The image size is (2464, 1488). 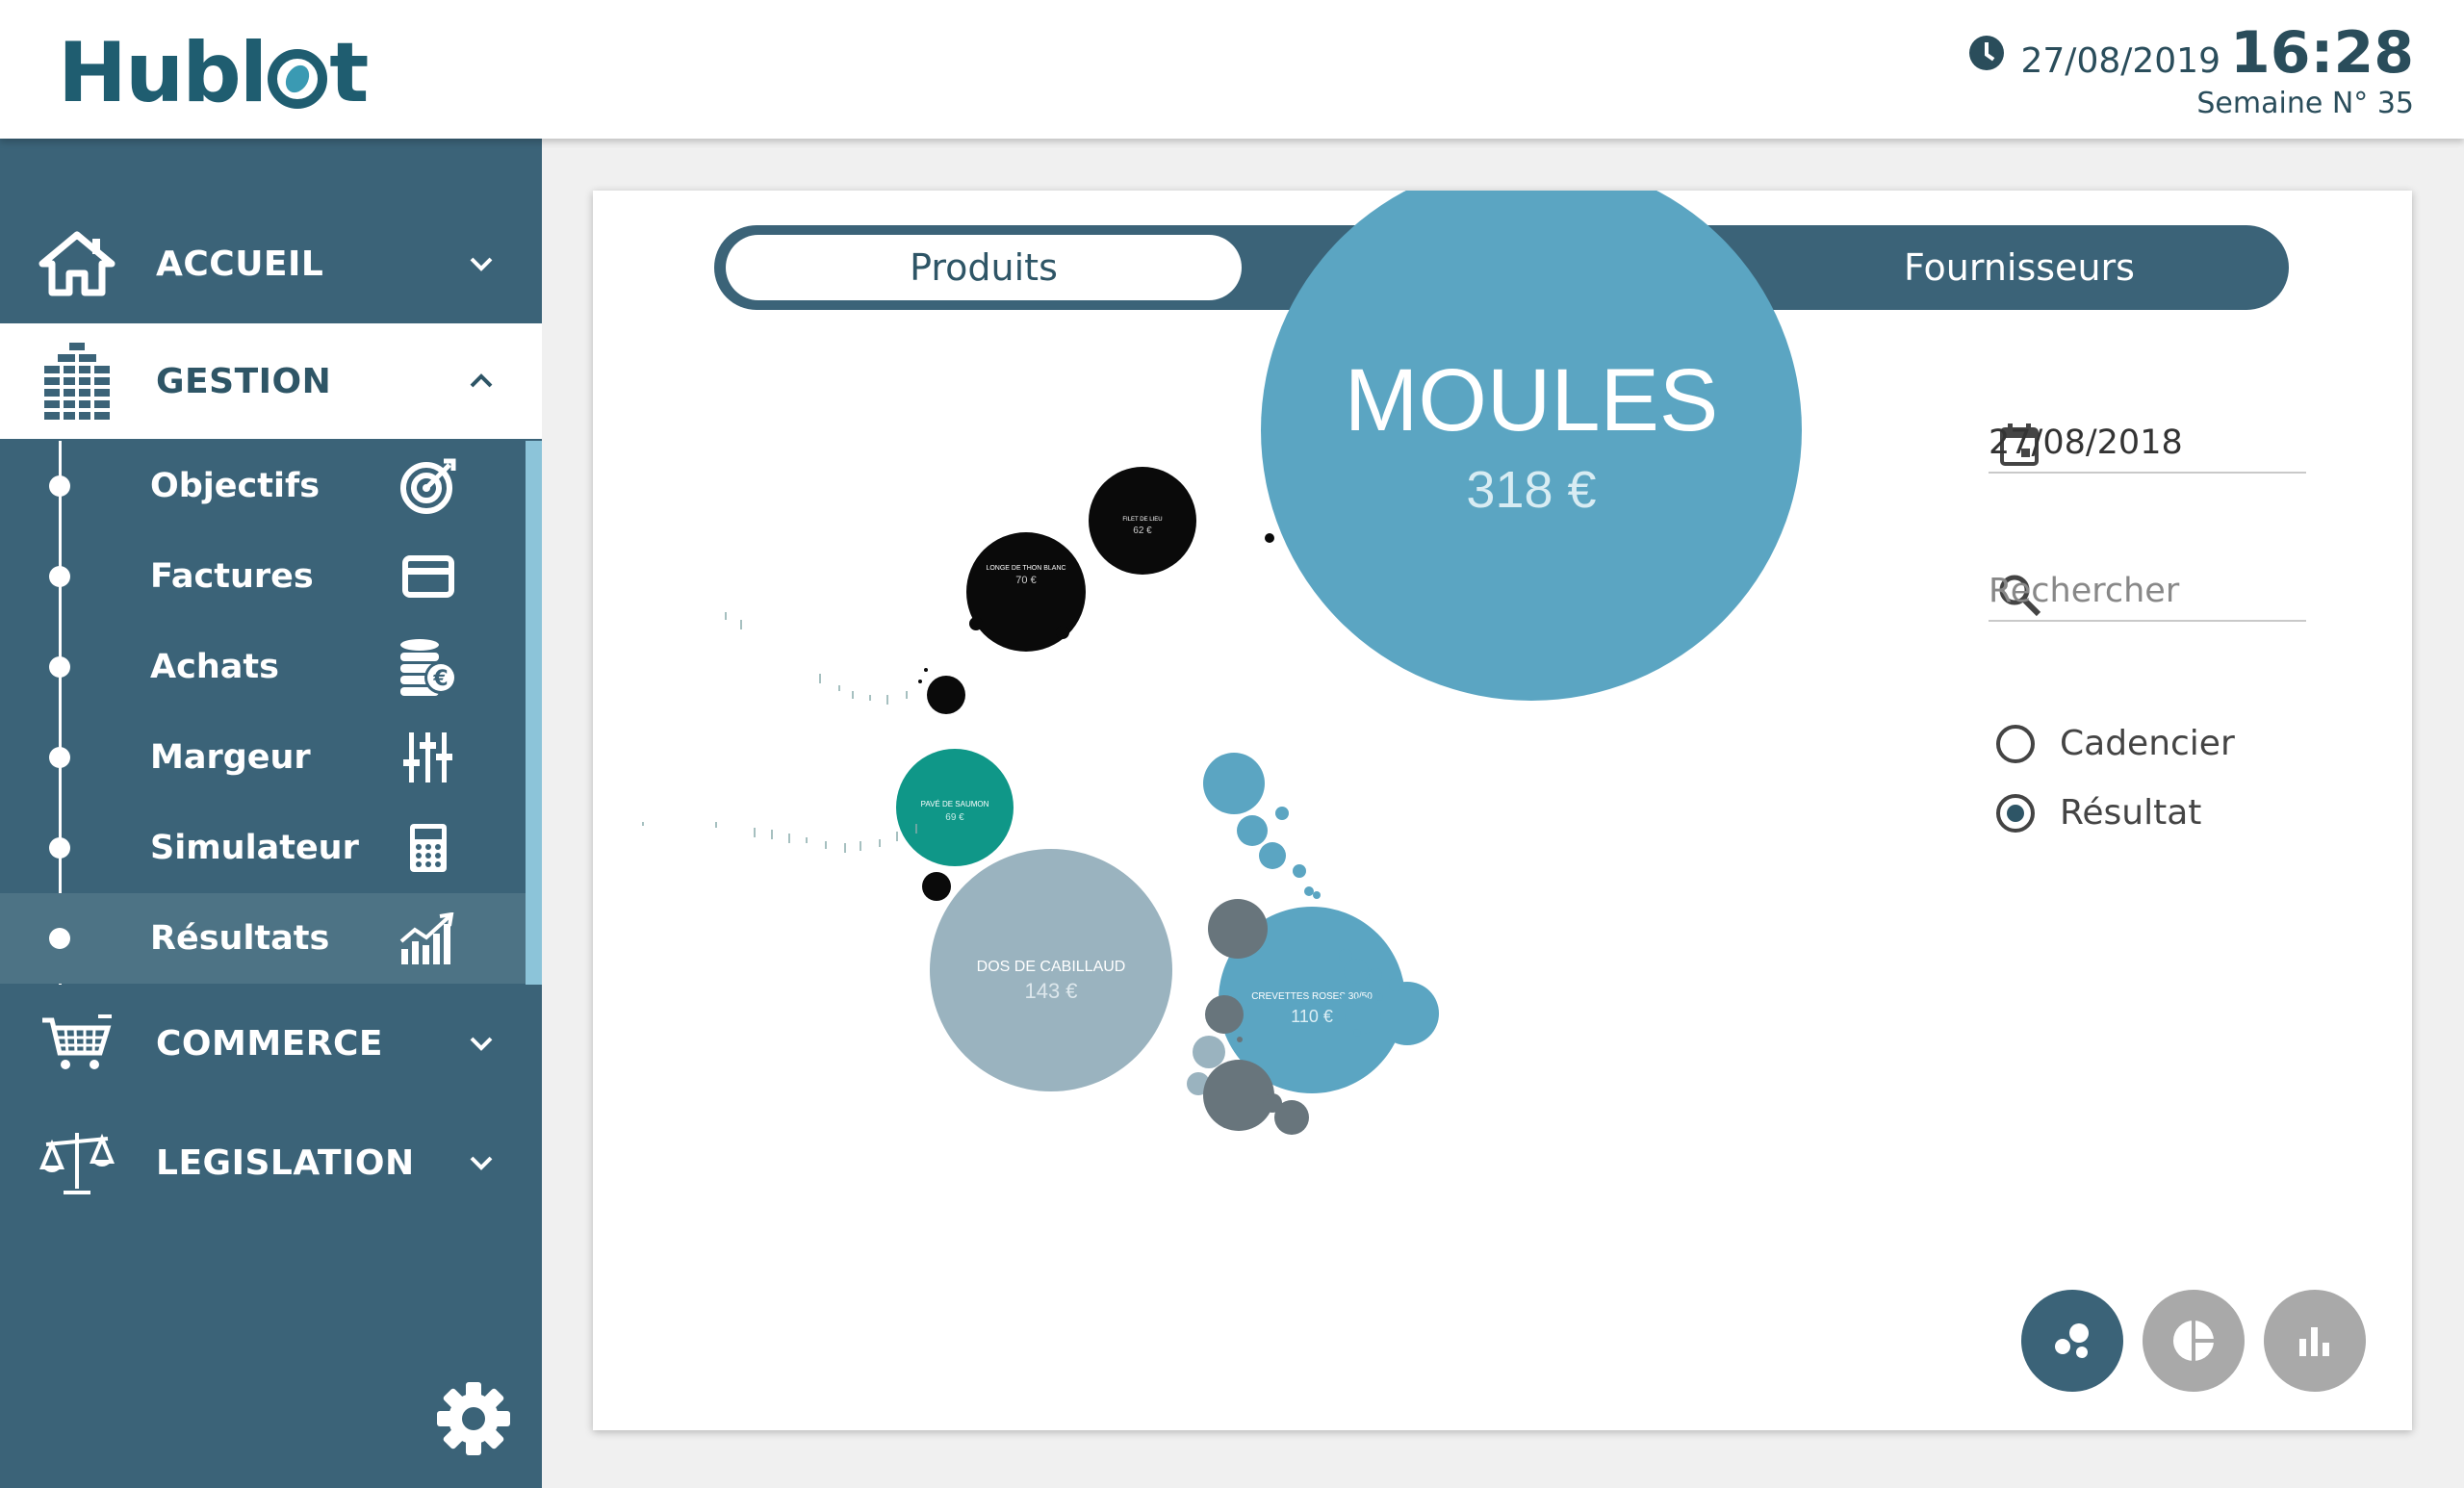 I want to click on sub-item-objectifs: Objectifs, so click(x=263, y=486).